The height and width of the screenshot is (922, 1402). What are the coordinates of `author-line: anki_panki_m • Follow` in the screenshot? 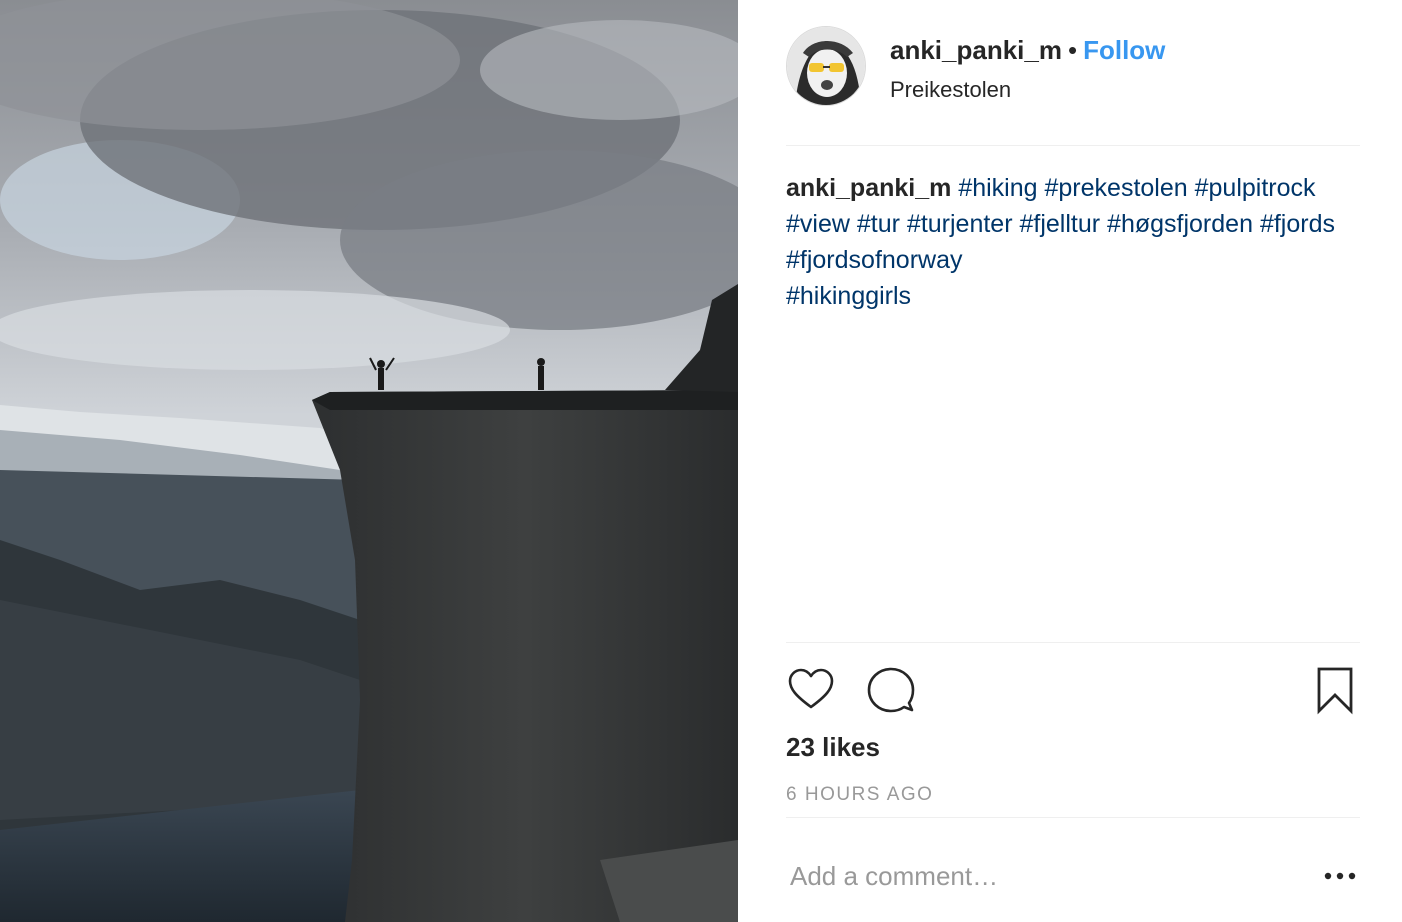 It's located at (1027, 50).